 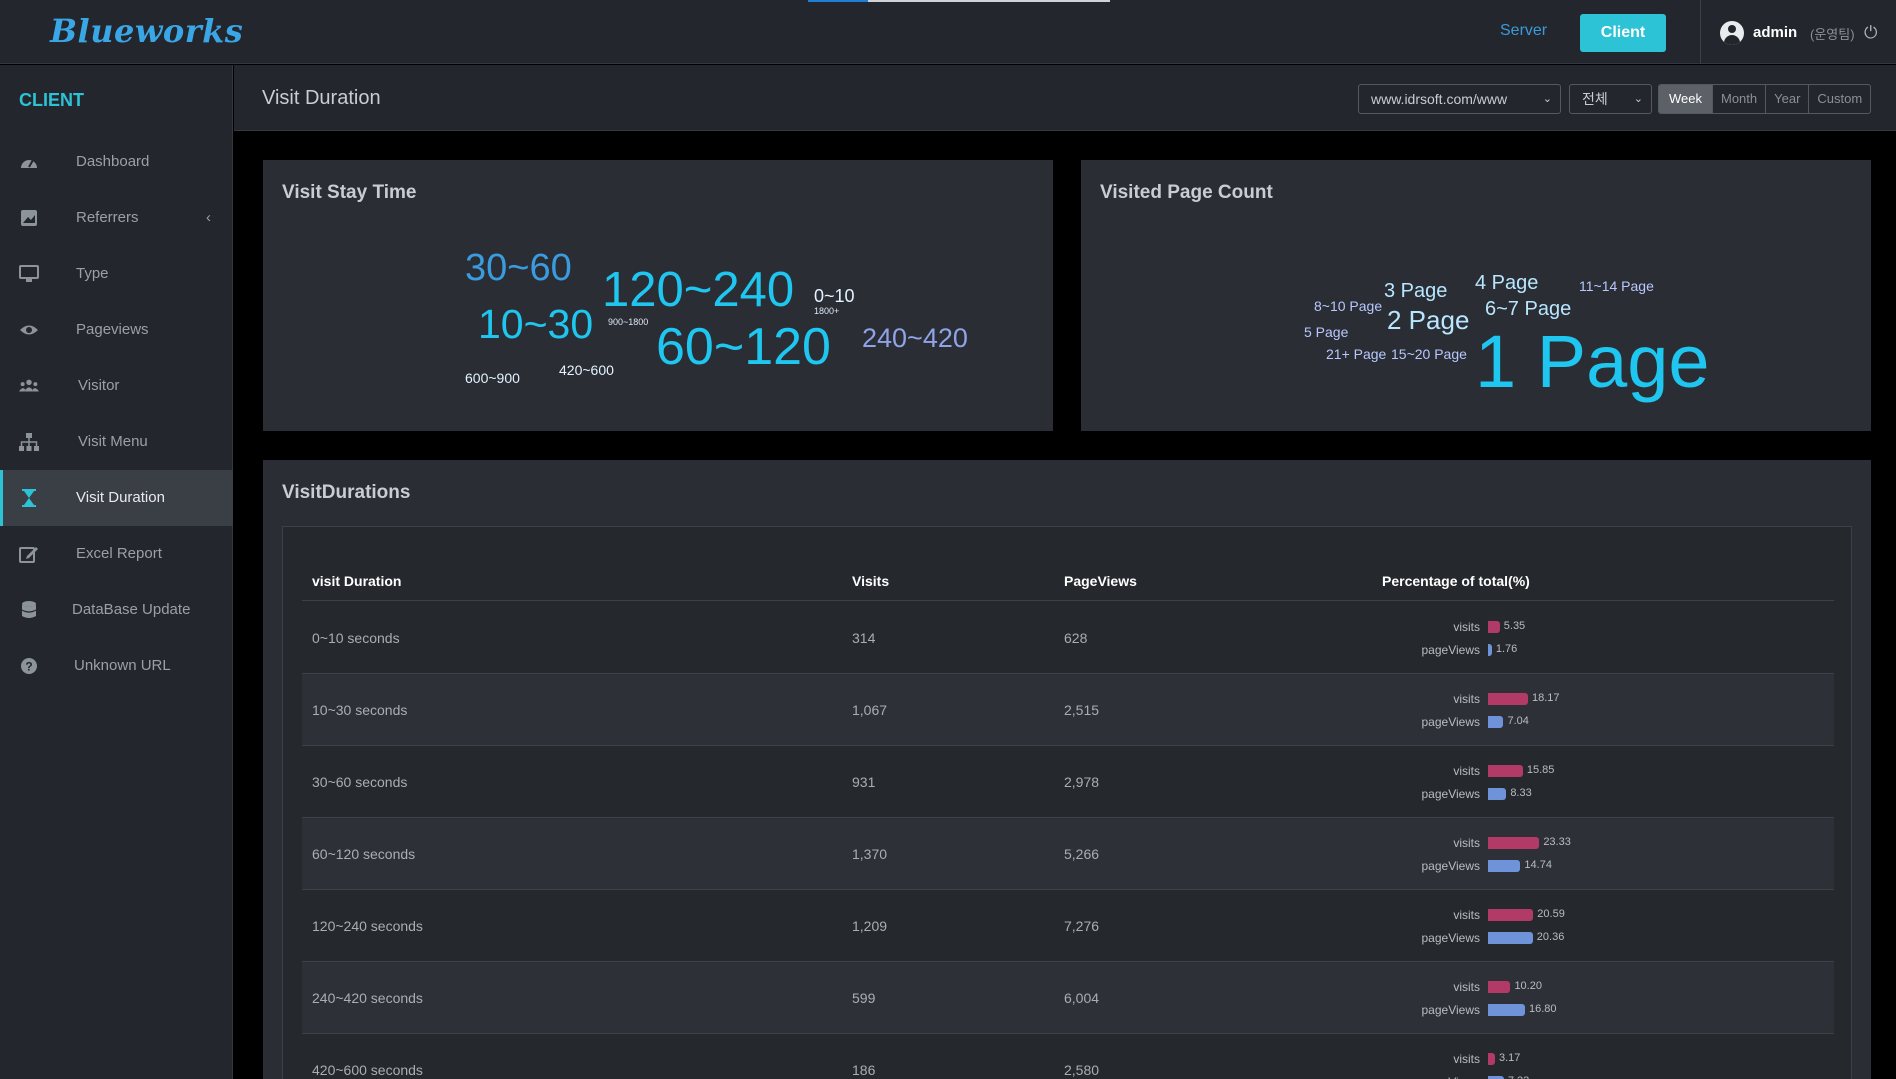 I want to click on word-cloud-item: 420~600, so click(x=586, y=370).